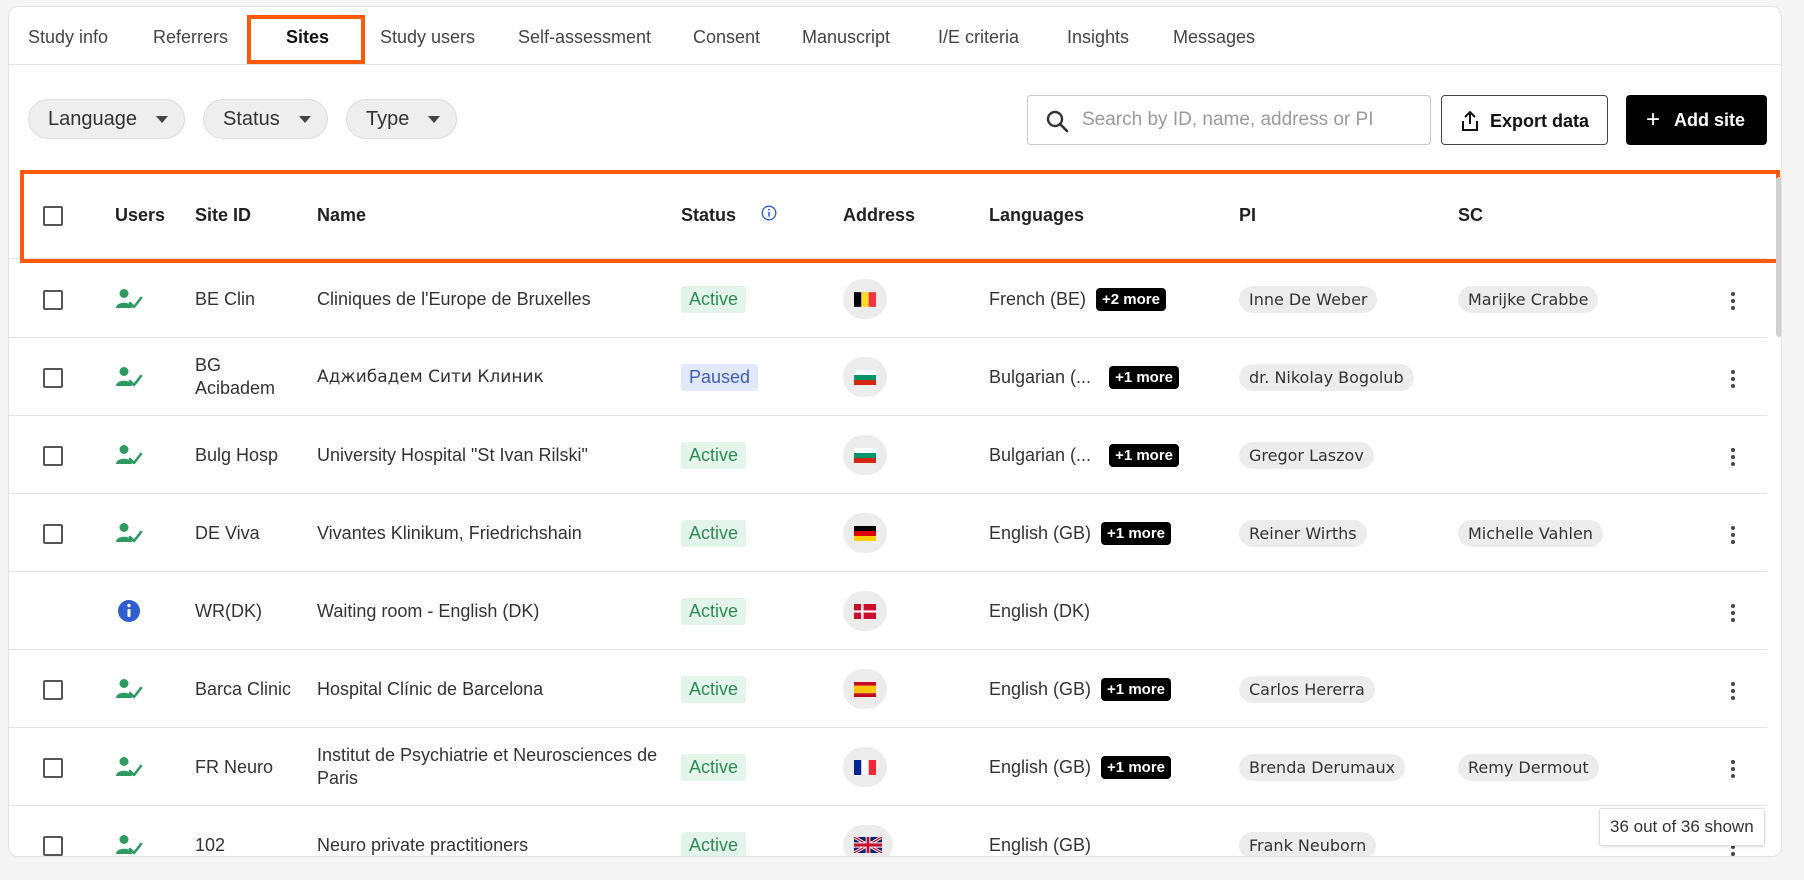  I want to click on add-site-button: + Add site, so click(1696, 120).